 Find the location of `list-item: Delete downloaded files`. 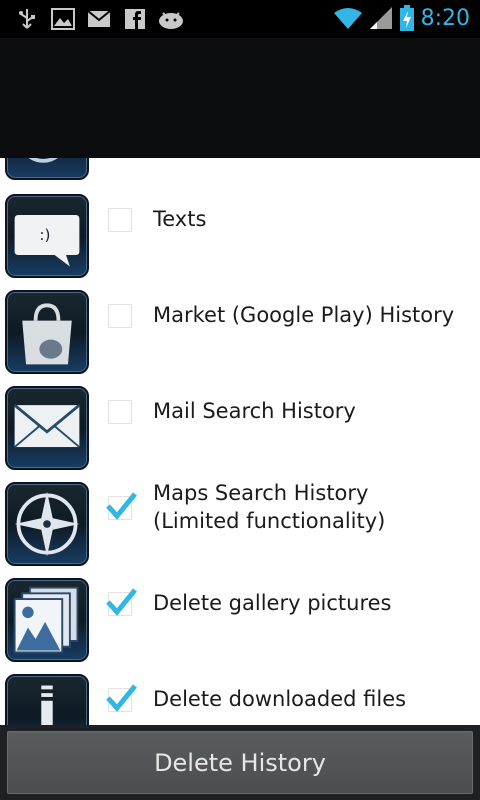

list-item: Delete downloaded files is located at coordinates (240, 696).